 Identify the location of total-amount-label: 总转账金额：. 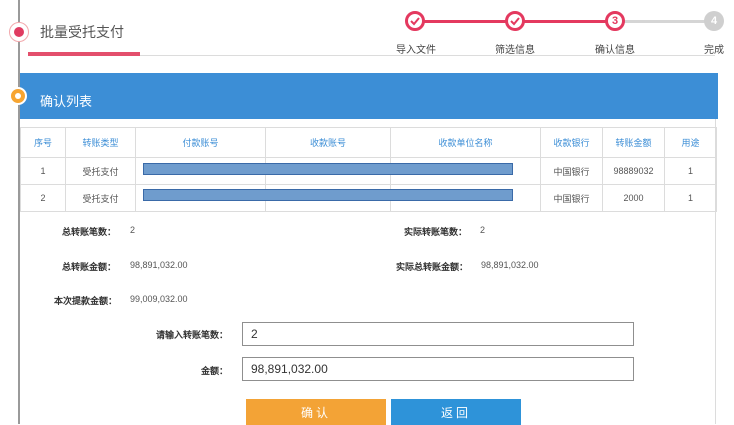
(89, 267).